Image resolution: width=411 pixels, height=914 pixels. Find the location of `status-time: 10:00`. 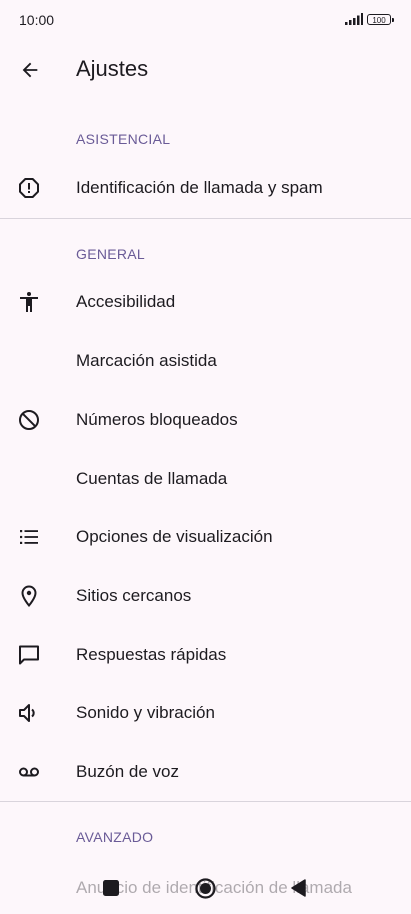

status-time: 10:00 is located at coordinates (37, 20).